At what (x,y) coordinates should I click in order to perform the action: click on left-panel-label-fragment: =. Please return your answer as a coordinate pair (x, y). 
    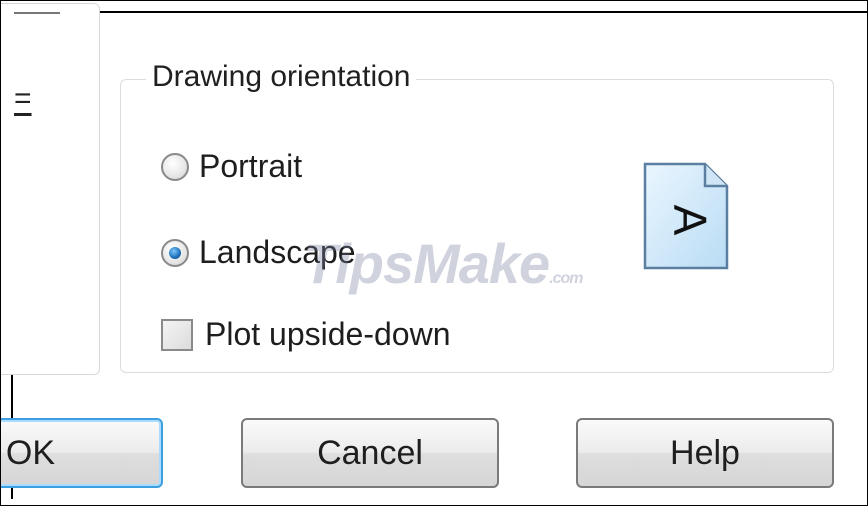
    Looking at the image, I should click on (23, 98).